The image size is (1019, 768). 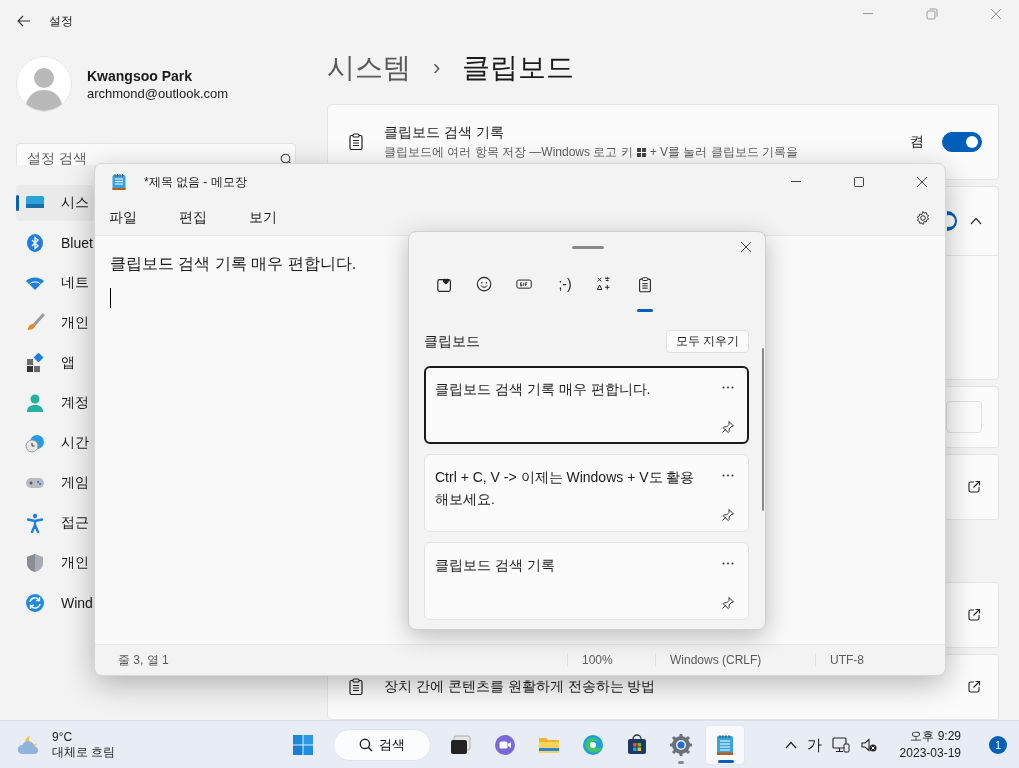 I want to click on setting-title: 클립보드 검색 기록, so click(x=444, y=132).